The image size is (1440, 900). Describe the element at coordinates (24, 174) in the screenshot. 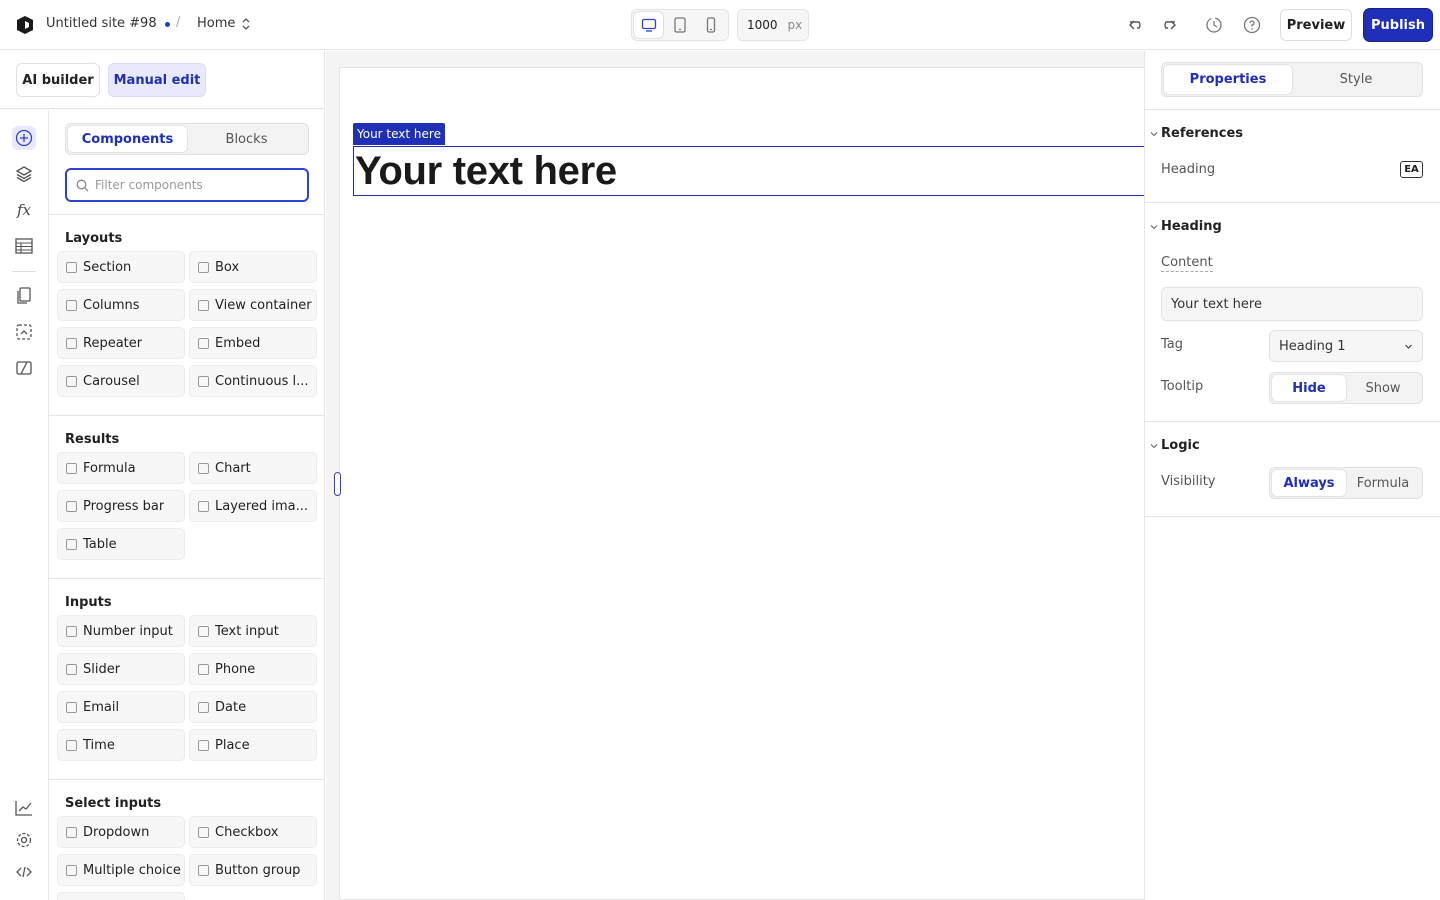

I see `layers-icon` at that location.